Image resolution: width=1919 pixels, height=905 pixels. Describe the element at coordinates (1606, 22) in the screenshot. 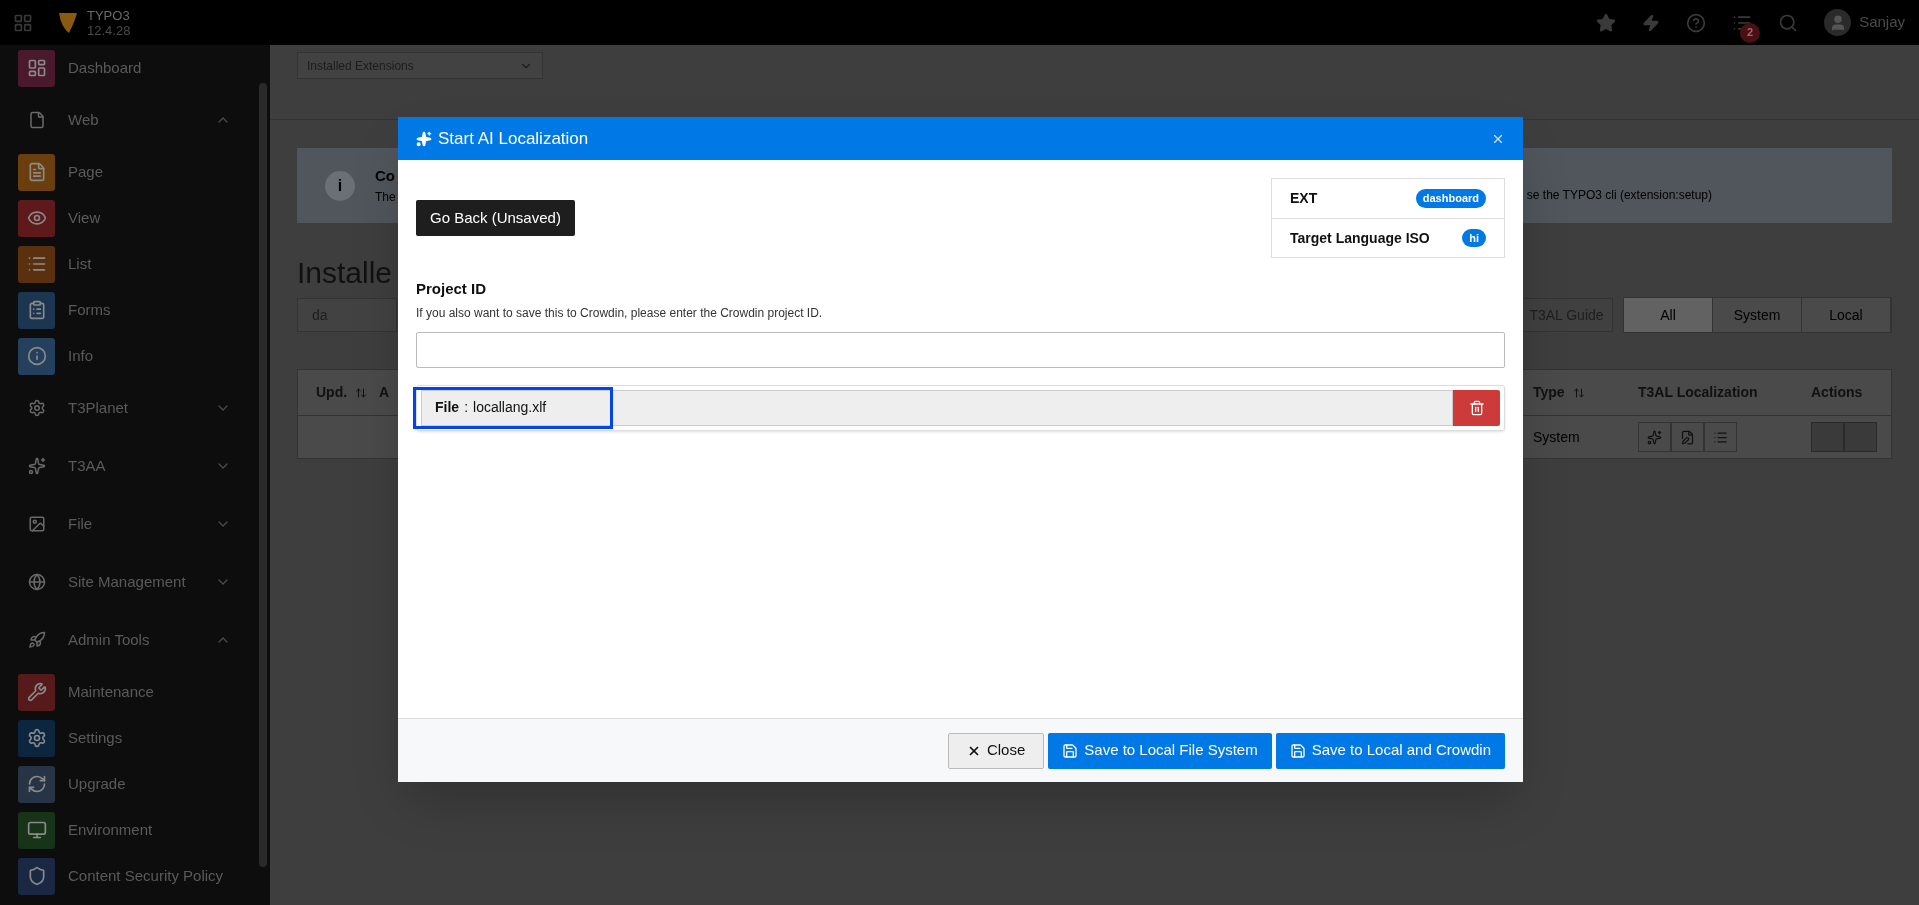

I see `star-icon` at that location.